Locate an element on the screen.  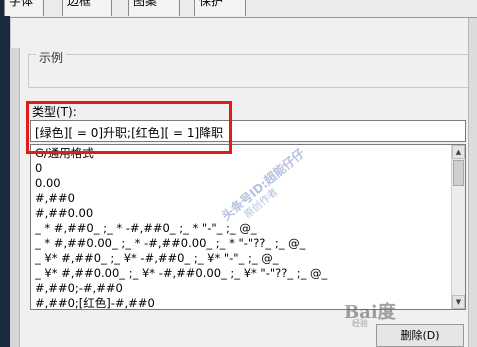
tab-strip: 字体 边框 图案 保护 is located at coordinates (240, 9).